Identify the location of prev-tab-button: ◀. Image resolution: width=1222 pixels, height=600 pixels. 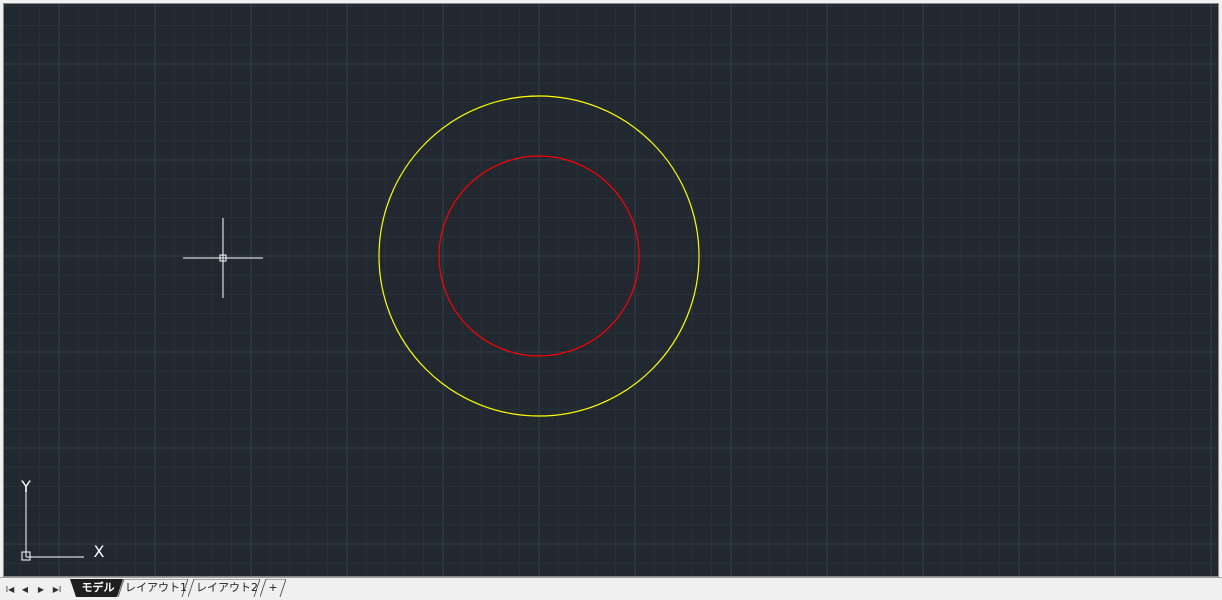
(25, 589).